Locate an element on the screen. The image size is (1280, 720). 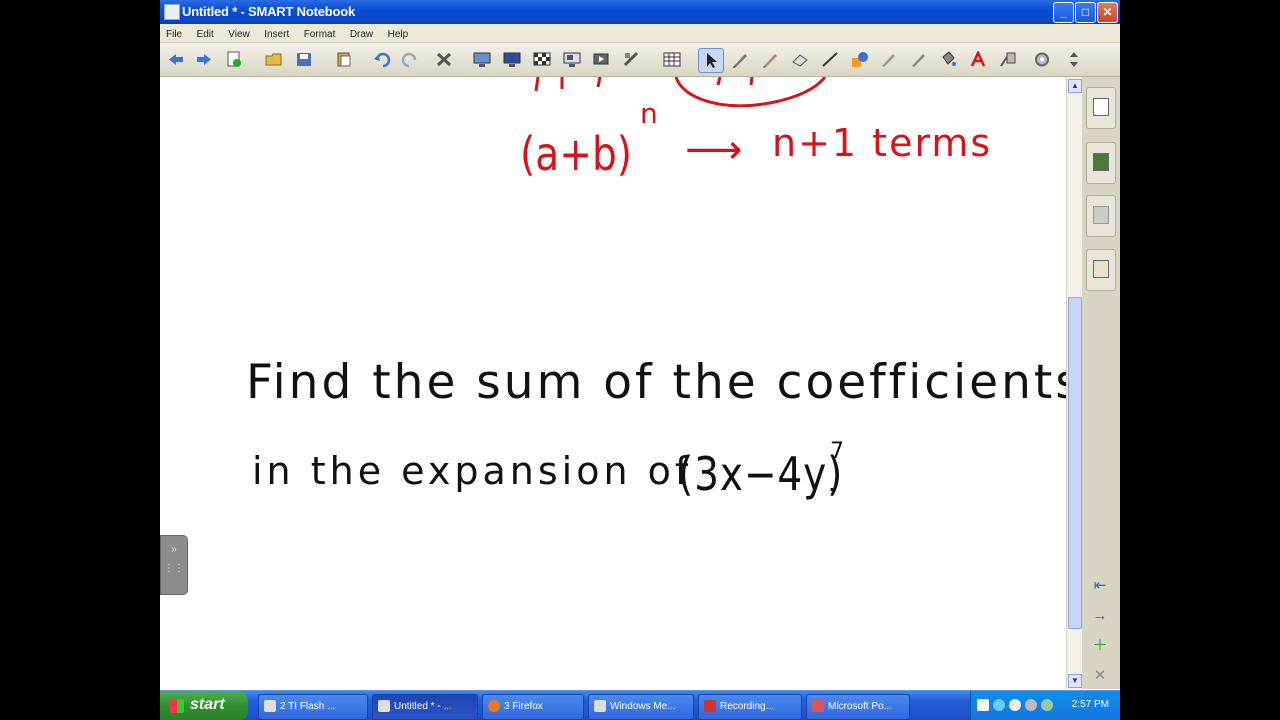
paperclip-icon is located at coordinates (1101, 215).